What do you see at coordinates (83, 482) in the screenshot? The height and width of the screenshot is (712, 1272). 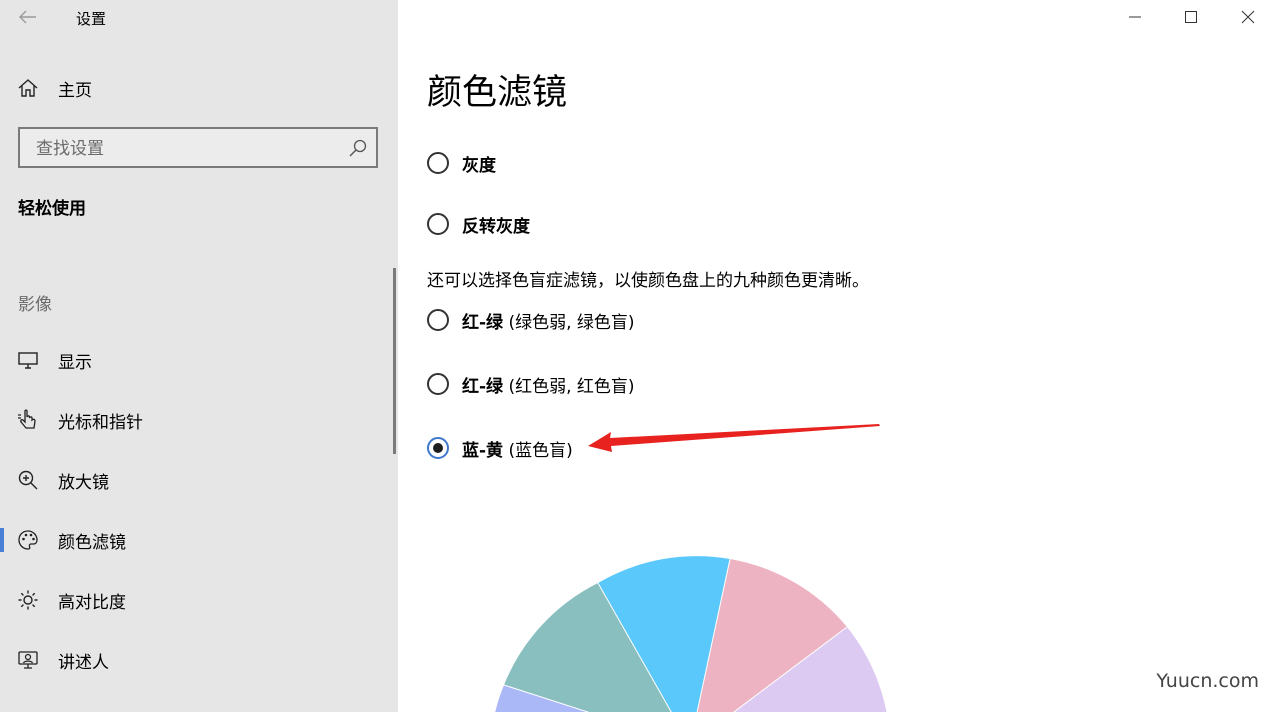 I see `sidebar-item-label: 放大镜` at bounding box center [83, 482].